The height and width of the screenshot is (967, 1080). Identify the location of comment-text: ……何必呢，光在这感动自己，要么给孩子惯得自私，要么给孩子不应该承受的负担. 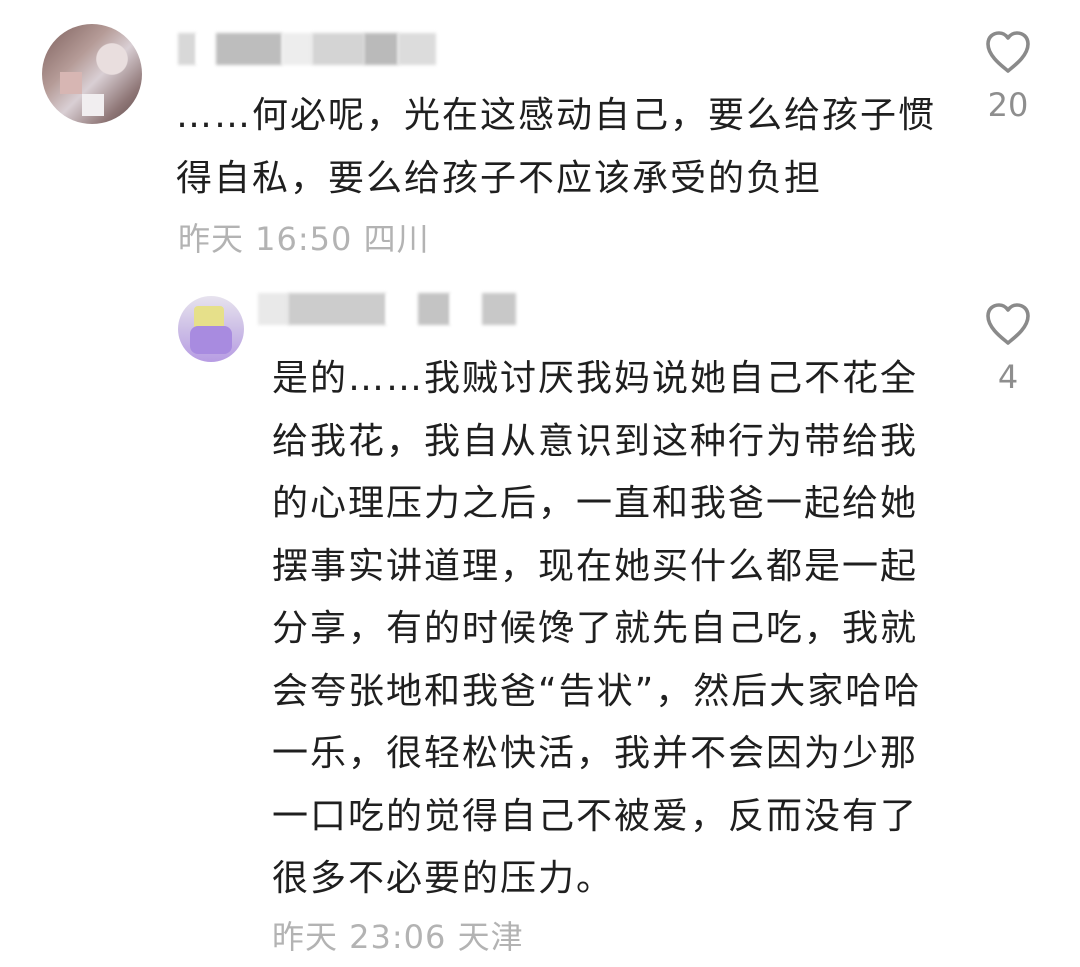
(556, 147).